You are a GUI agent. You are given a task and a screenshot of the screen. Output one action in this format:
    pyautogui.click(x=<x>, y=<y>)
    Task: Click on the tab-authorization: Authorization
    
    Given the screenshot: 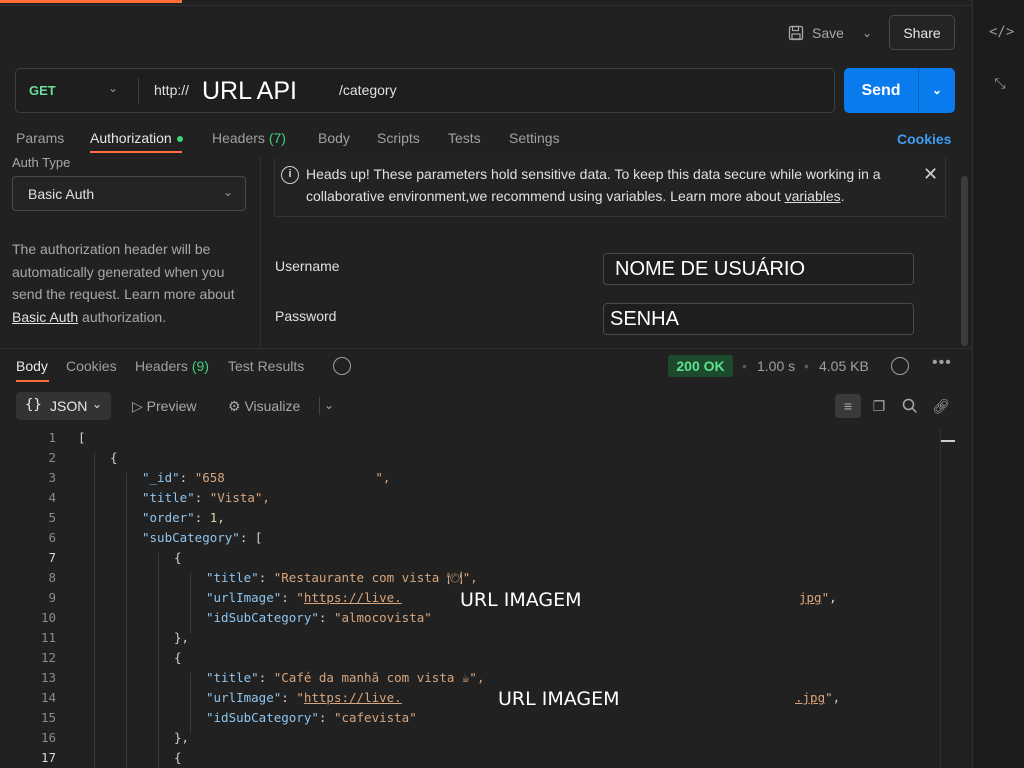 What is the action you would take?
    pyautogui.click(x=136, y=138)
    